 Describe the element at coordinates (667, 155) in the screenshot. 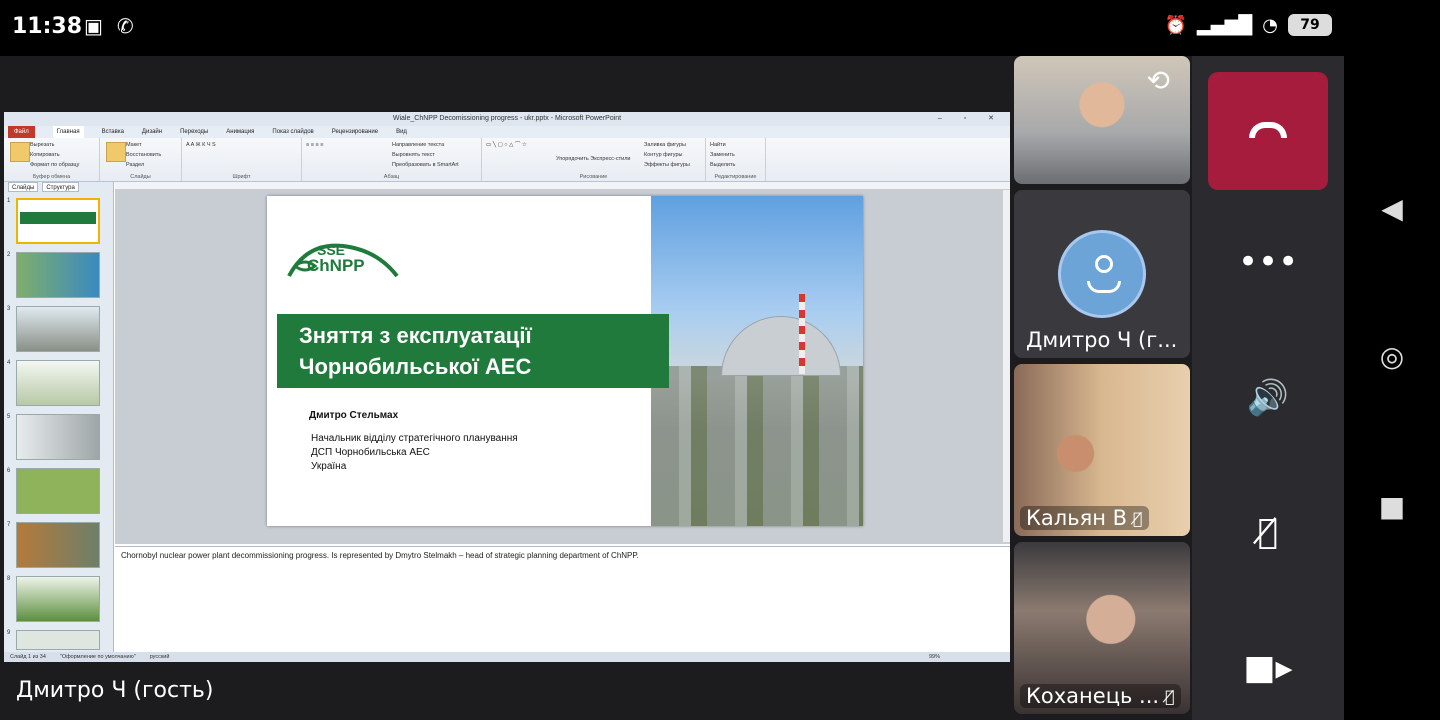

I see `shape-outline-button: Контур фигуры` at that location.